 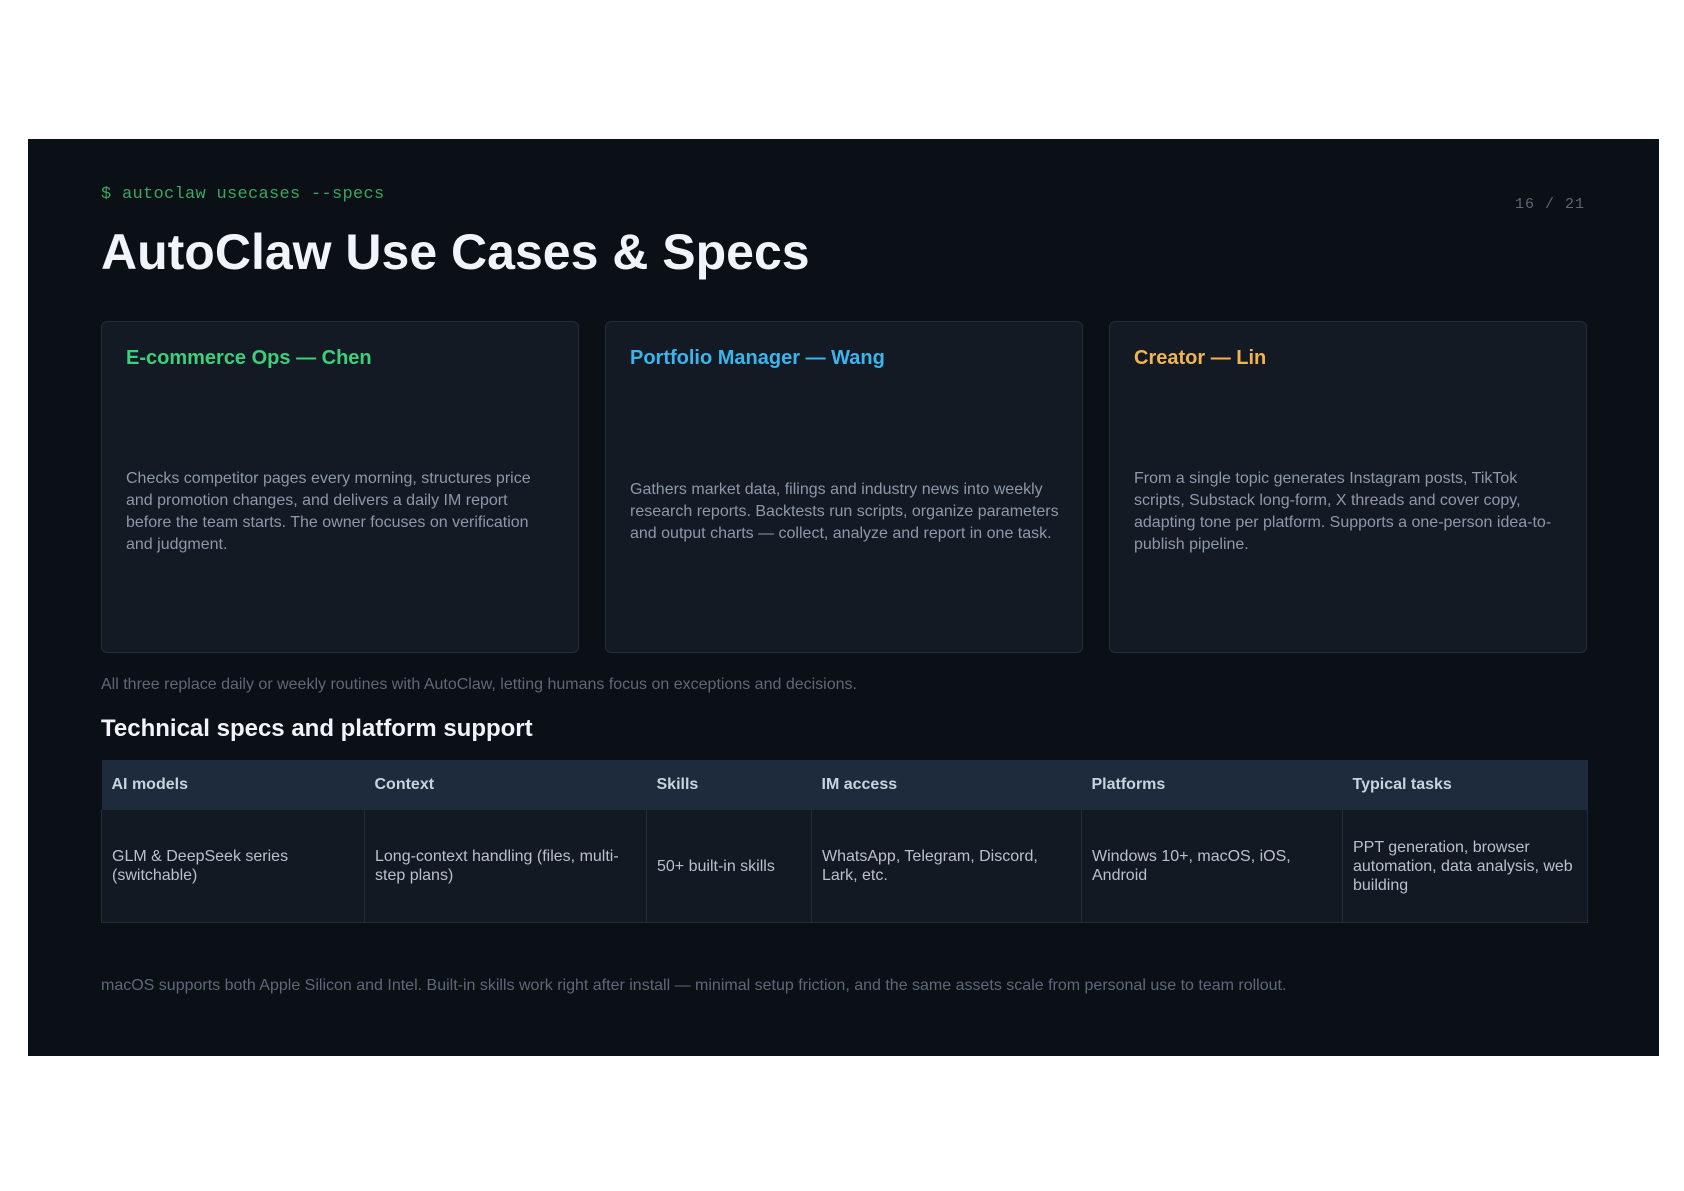 What do you see at coordinates (243, 194) in the screenshot?
I see `command-prompt: $ autoclaw usecases --specs` at bounding box center [243, 194].